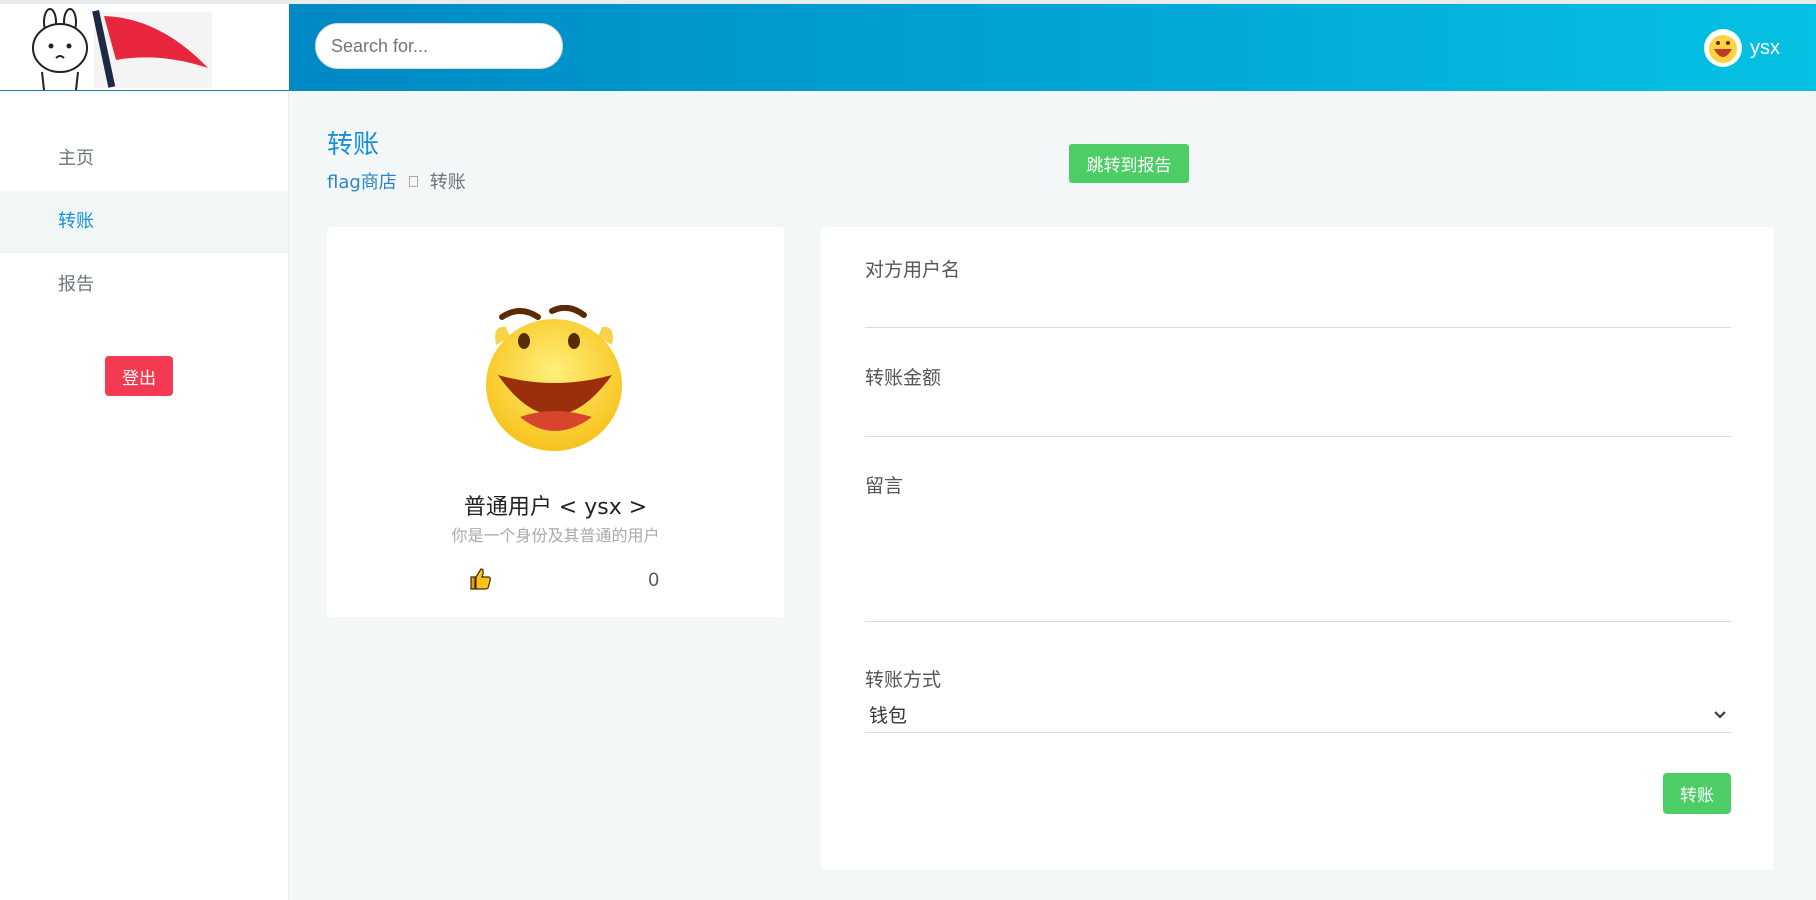 The height and width of the screenshot is (900, 1816). What do you see at coordinates (1765, 47) in the screenshot?
I see `username: ysx` at bounding box center [1765, 47].